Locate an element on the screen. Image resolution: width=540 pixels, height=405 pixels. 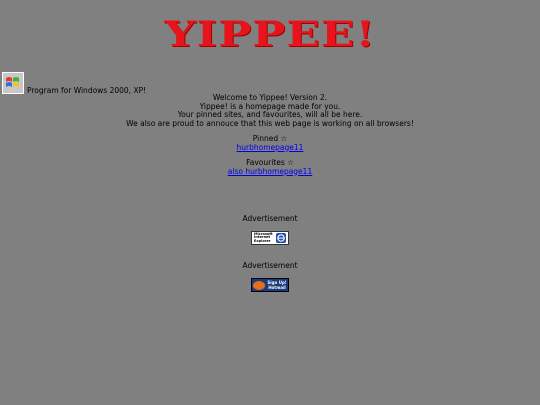
hotmail-ad-badge: Sign Up! Hotmail is located at coordinates (270, 284).